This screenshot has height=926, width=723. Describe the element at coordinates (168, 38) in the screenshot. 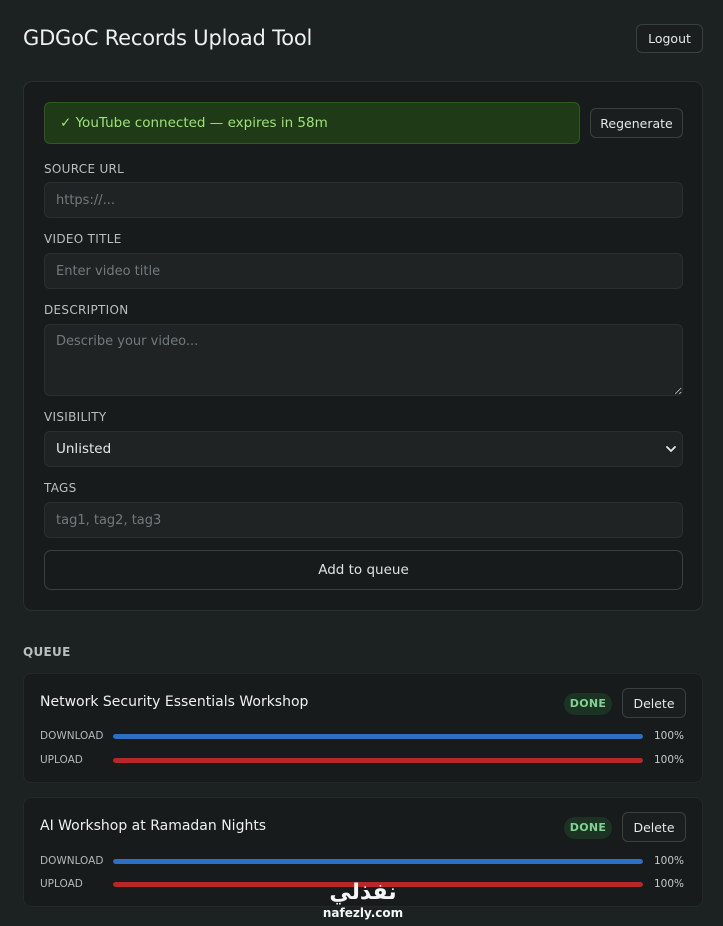

I see `app-title: GDGoC Records Upload Tool` at that location.